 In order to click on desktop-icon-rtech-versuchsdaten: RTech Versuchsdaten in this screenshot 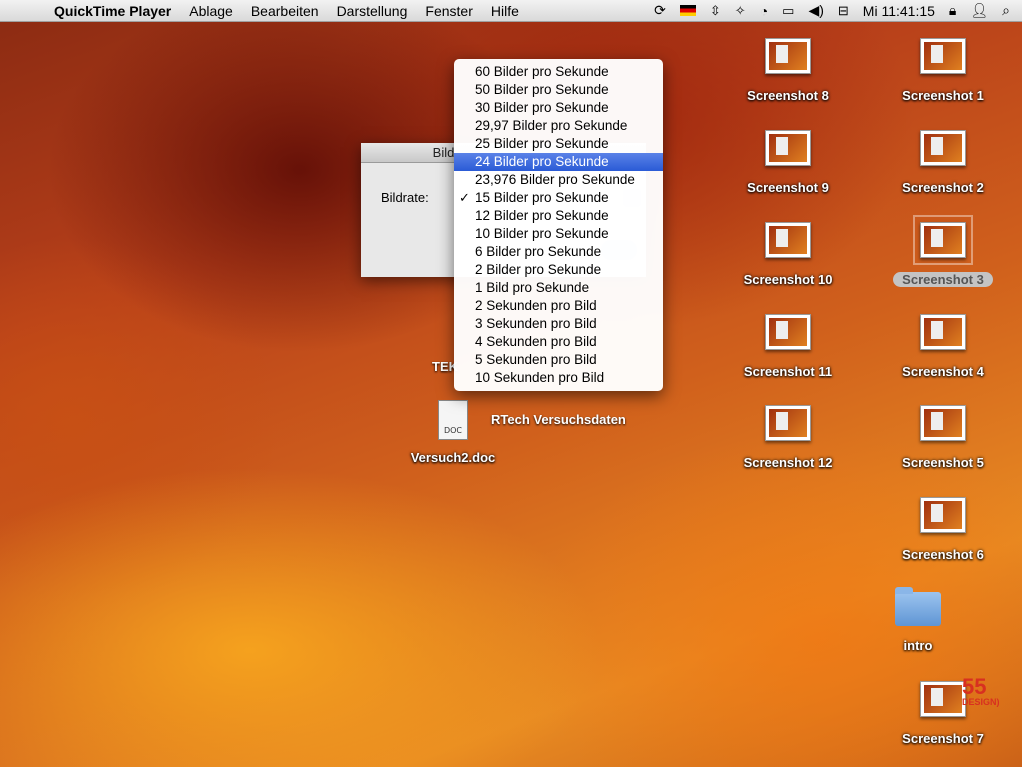, I will do `click(558, 419)`.